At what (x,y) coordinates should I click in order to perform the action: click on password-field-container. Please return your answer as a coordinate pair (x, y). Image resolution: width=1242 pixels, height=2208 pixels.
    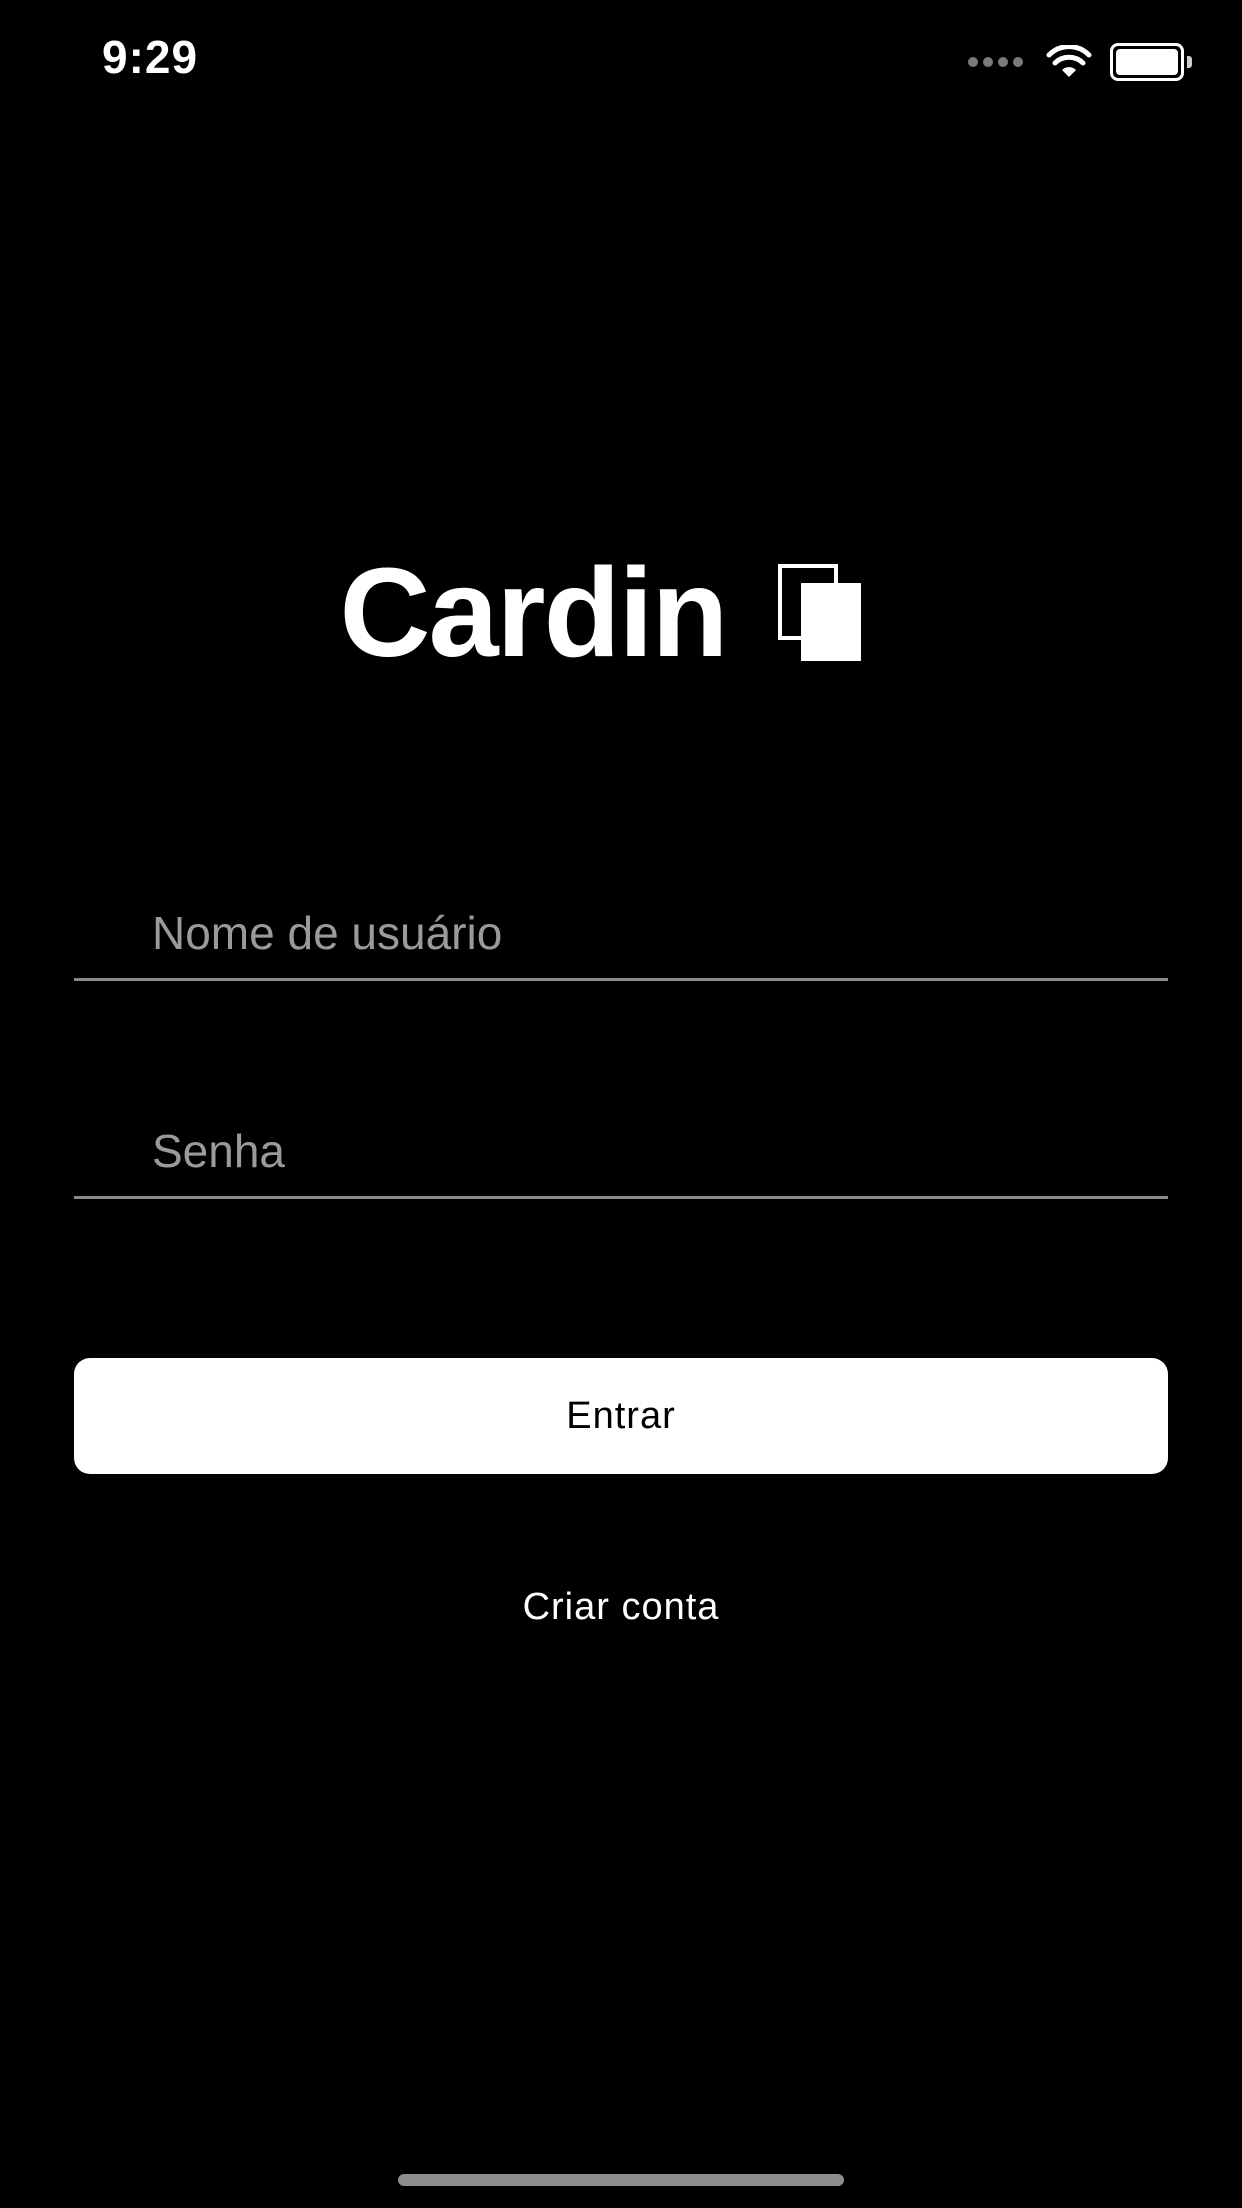
    Looking at the image, I should click on (621, 1152).